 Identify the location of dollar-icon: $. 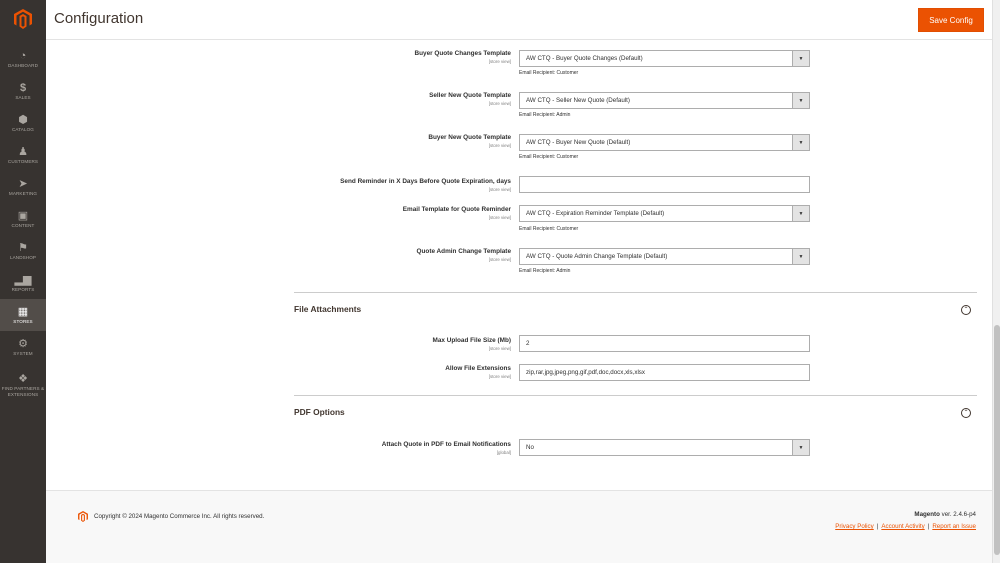
(23, 87).